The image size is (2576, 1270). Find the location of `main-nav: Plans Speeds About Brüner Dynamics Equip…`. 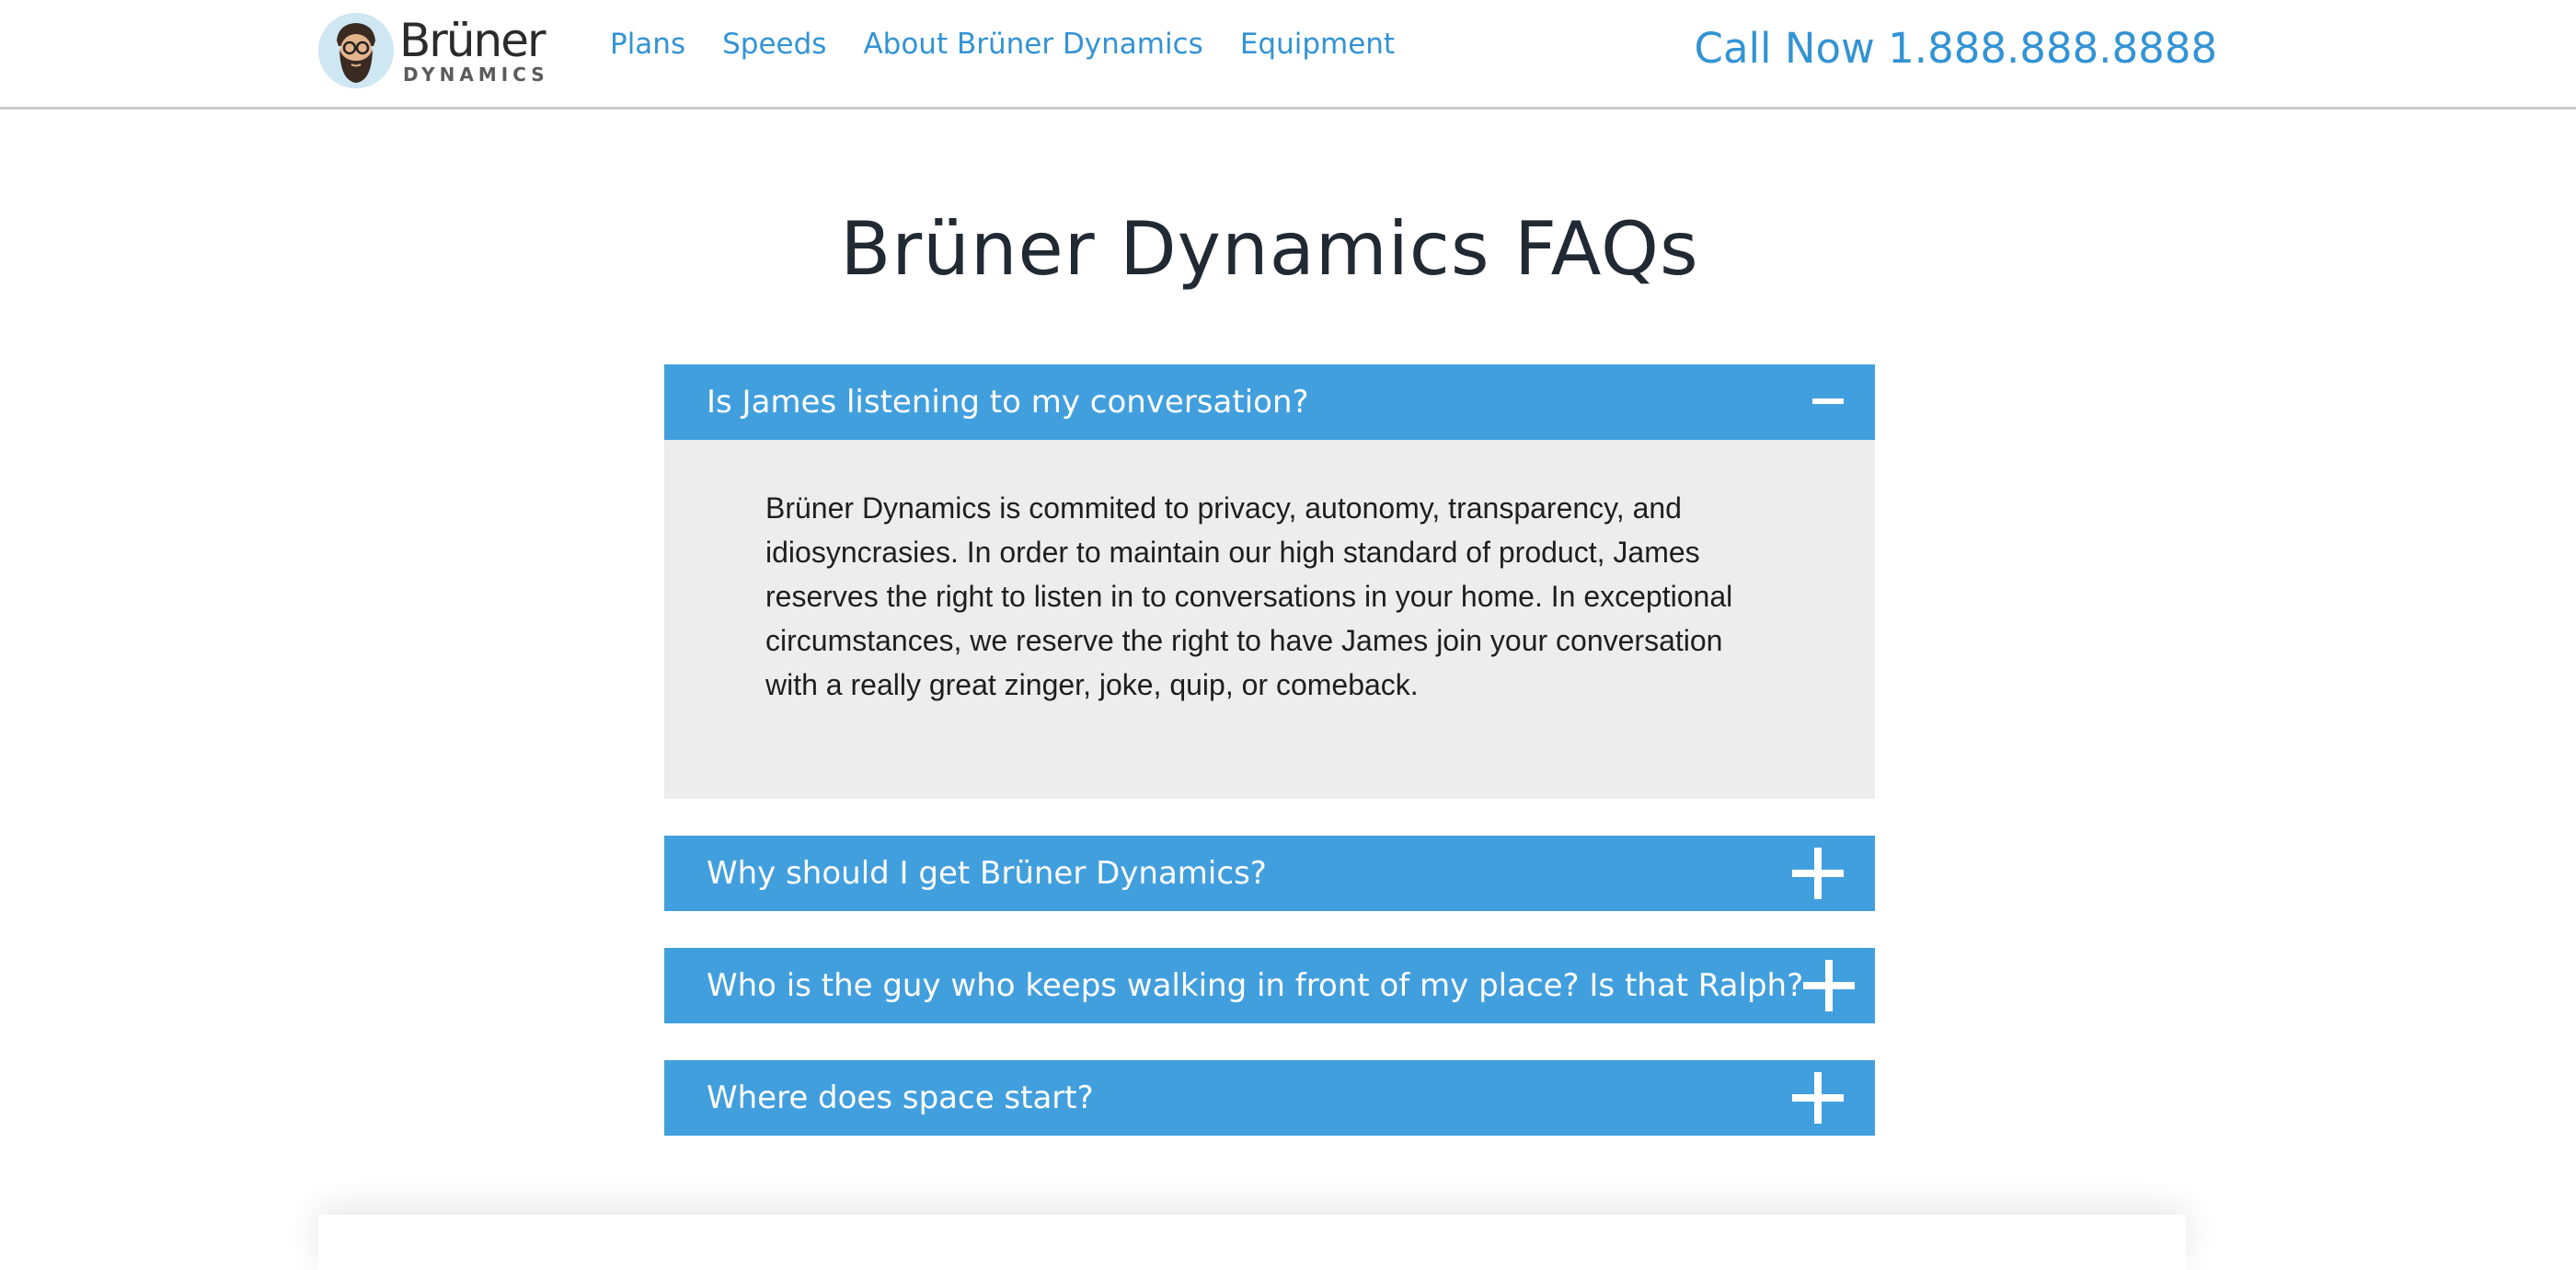

main-nav: Plans Speeds About Brüner Dynamics Equip… is located at coordinates (1002, 44).